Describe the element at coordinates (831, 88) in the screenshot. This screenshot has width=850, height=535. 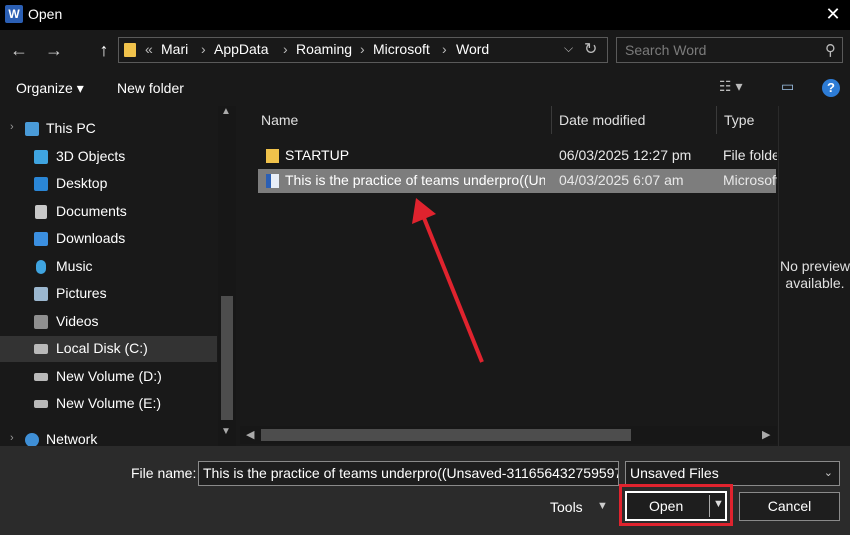
I see `help-icon: ?` at that location.